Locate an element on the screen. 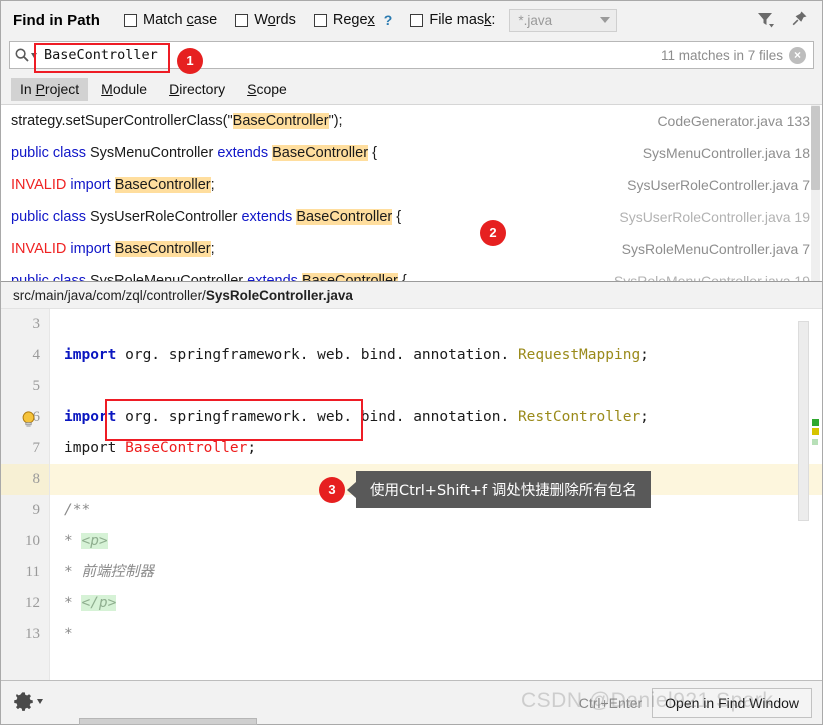 The image size is (823, 725). file-mask-select: *.java is located at coordinates (563, 20).